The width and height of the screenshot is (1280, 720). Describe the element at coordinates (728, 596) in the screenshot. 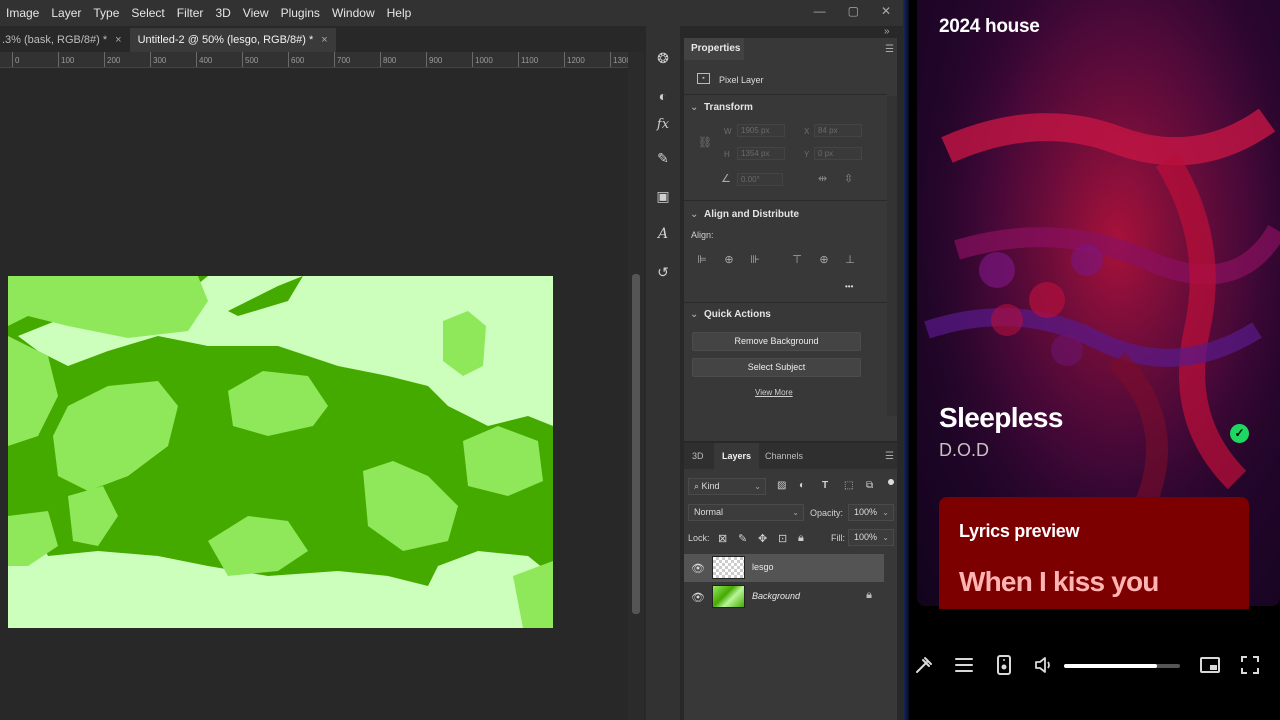

I see `layer-thumbnail` at that location.